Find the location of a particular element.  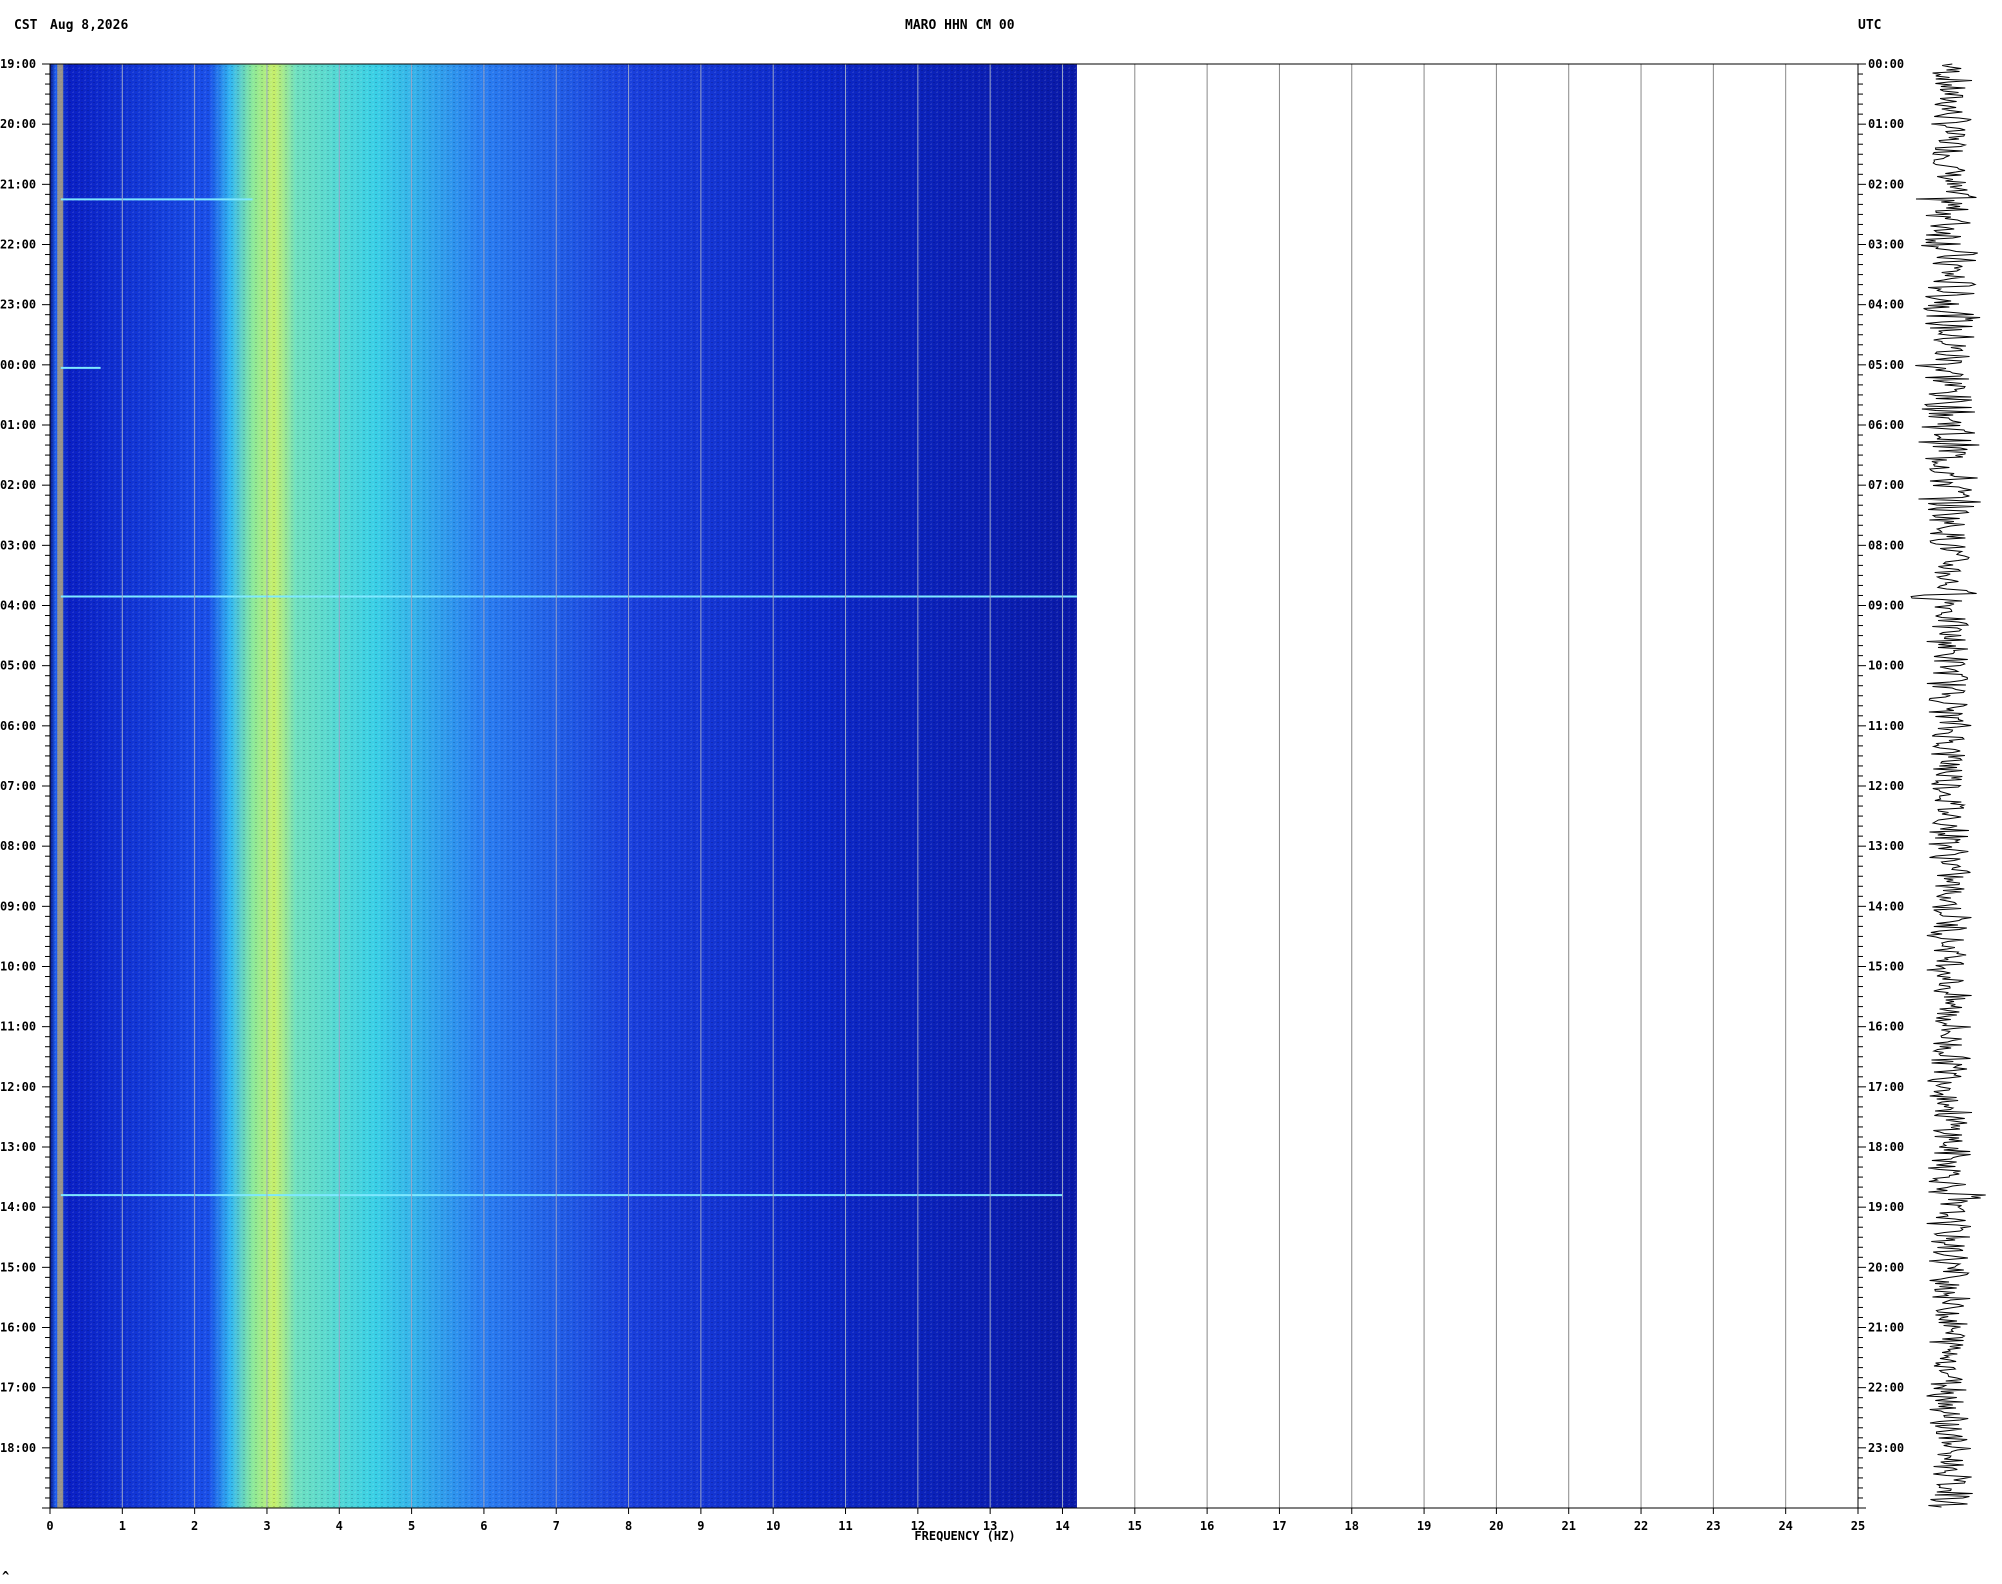

low-frequency-stripe is located at coordinates (60, 786).